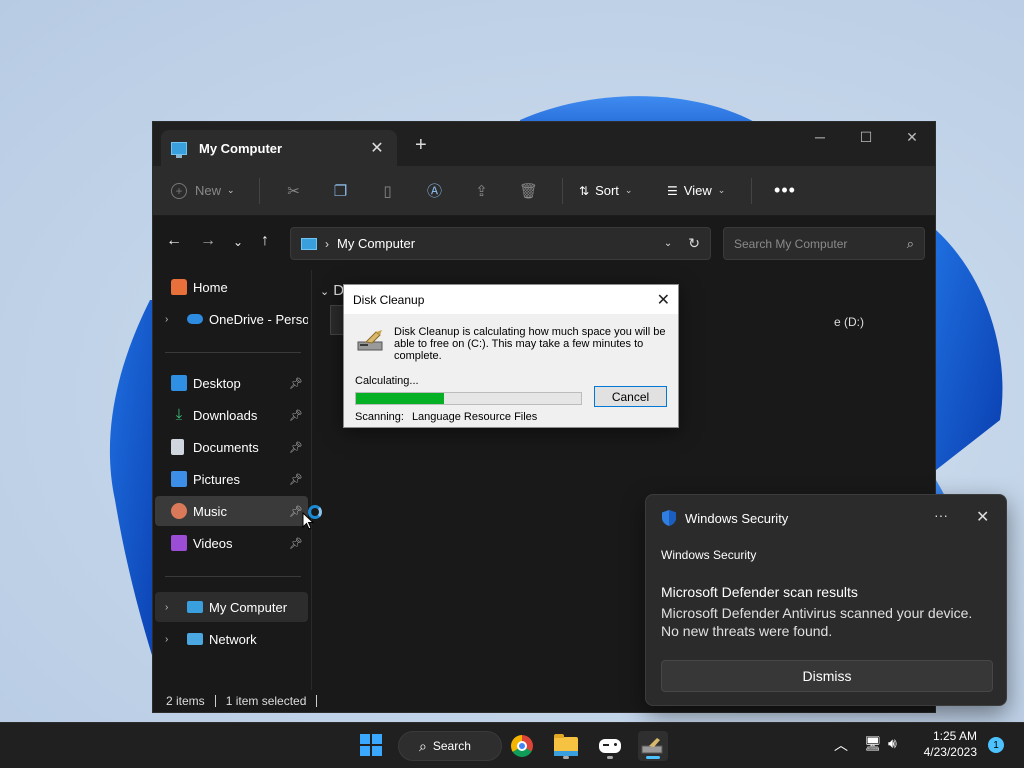 The image size is (1024, 768). Describe the element at coordinates (759, 592) in the screenshot. I see `notification-title: Microsoft Defender scan results` at that location.